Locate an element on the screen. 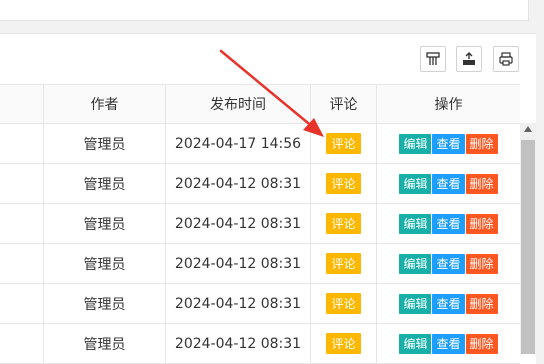 The image size is (544, 364). header-published: 发布时间 is located at coordinates (238, 104).